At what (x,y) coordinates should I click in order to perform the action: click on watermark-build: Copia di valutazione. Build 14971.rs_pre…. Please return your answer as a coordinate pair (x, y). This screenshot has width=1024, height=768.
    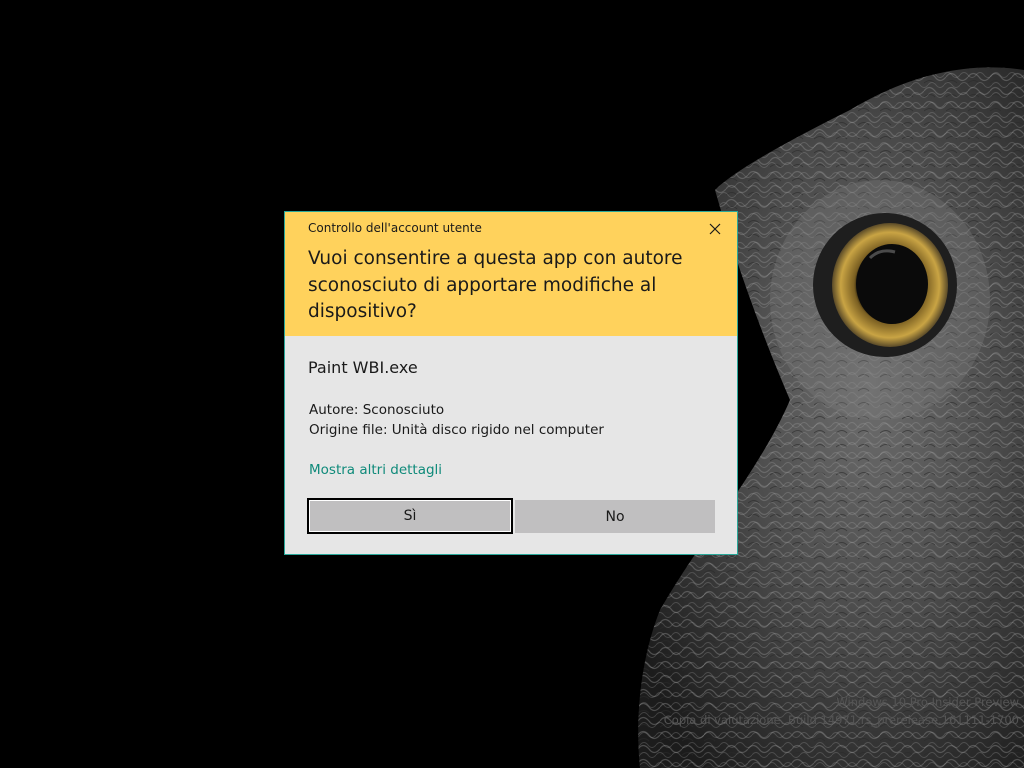
    Looking at the image, I should click on (841, 720).